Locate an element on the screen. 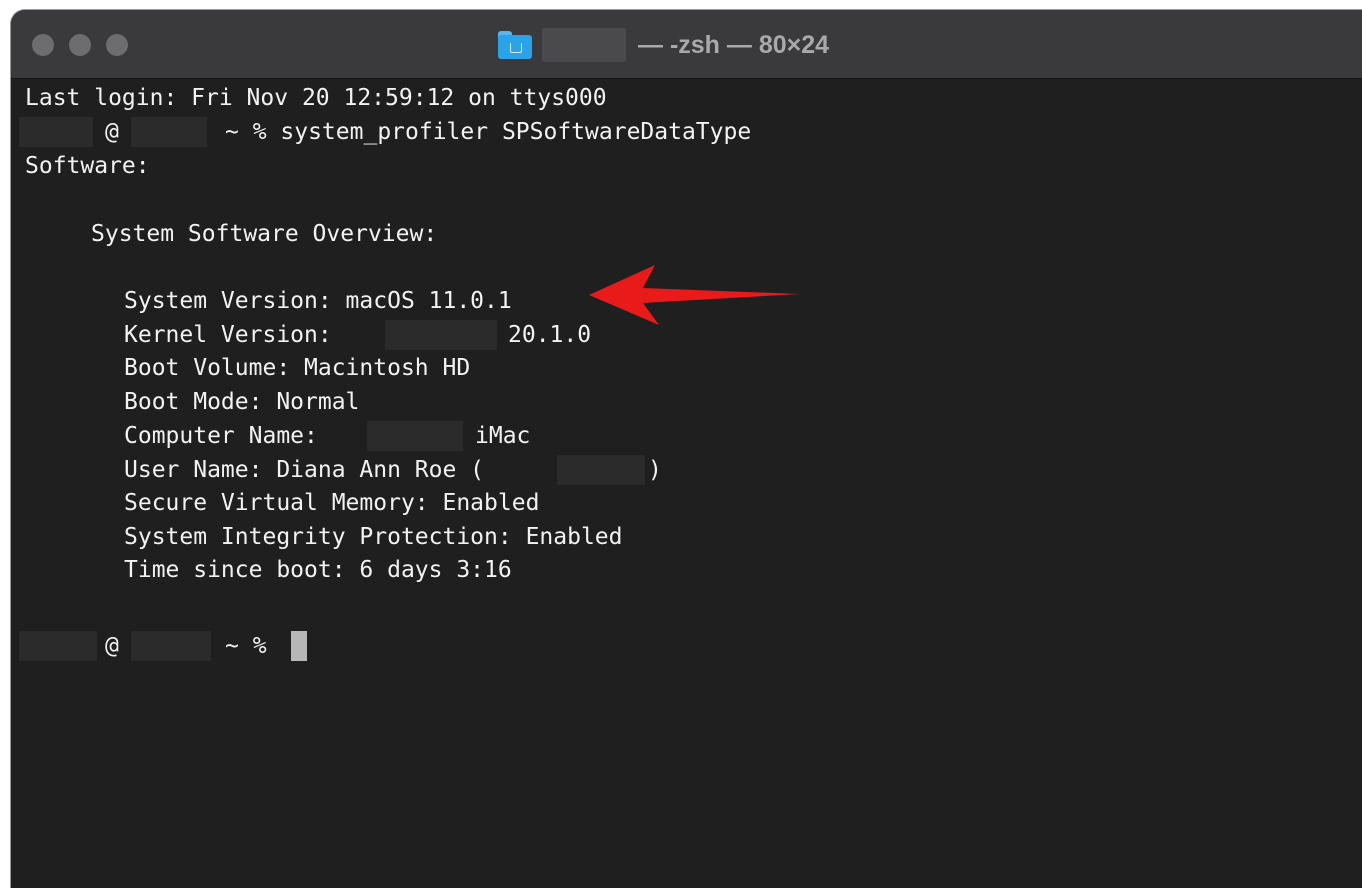 This screenshot has height=888, width=1362. computer-name-value: iMac is located at coordinates (503, 436).